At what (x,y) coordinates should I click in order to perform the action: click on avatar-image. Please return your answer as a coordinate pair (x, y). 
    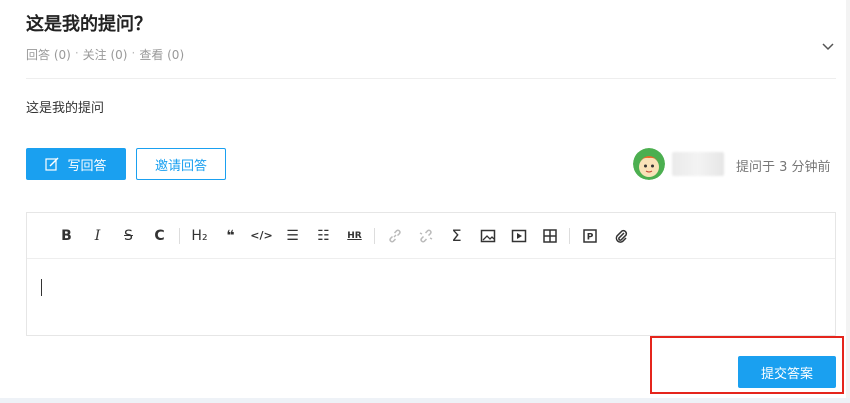
    Looking at the image, I should click on (649, 164).